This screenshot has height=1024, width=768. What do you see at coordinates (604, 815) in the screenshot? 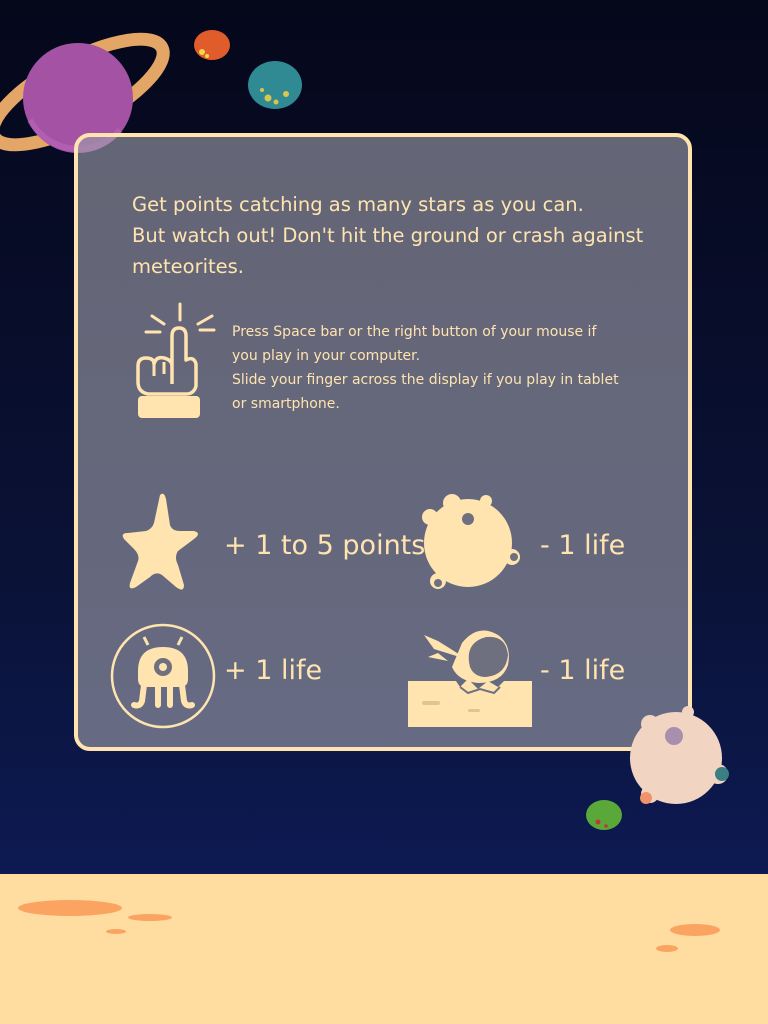
I see `small-green-planet` at bounding box center [604, 815].